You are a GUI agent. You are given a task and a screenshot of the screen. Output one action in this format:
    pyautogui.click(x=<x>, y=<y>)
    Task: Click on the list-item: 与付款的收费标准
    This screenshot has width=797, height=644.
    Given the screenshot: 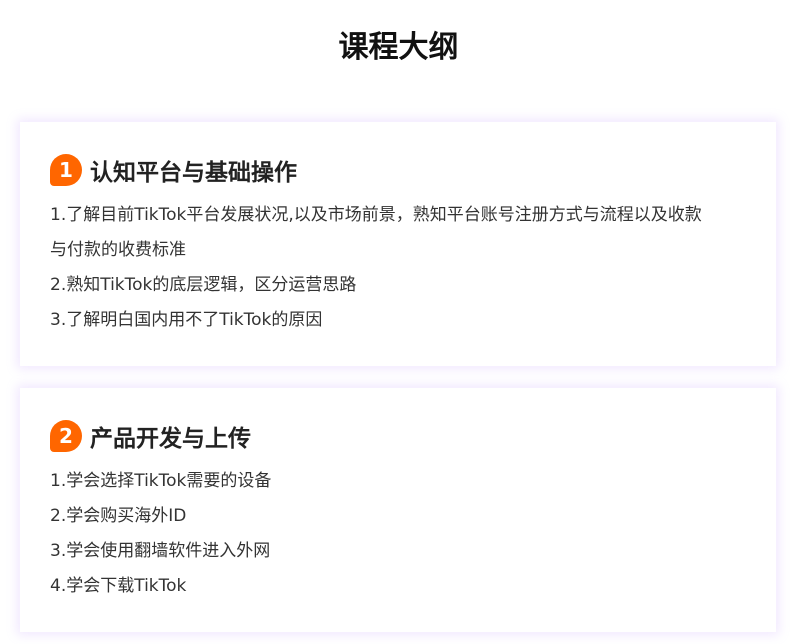 What is the action you would take?
    pyautogui.click(x=118, y=250)
    